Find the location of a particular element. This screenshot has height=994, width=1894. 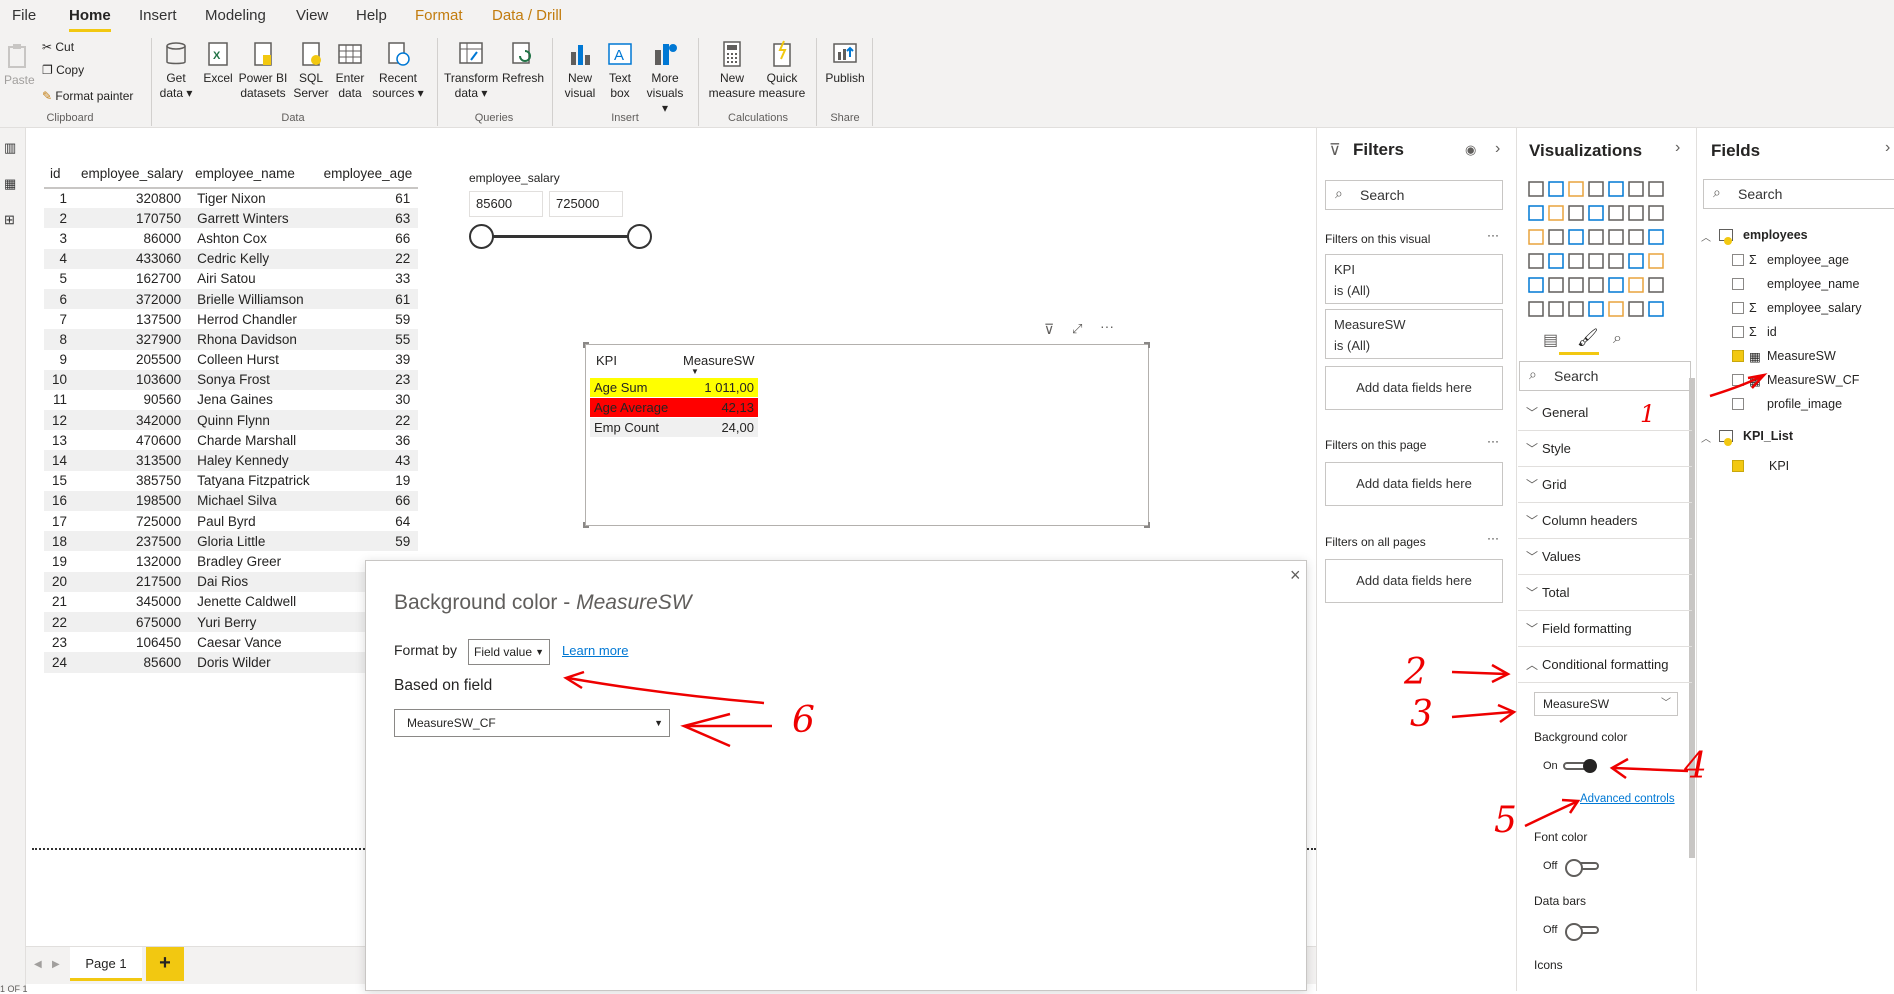

annotation-5: 5 is located at coordinates (1505, 820).